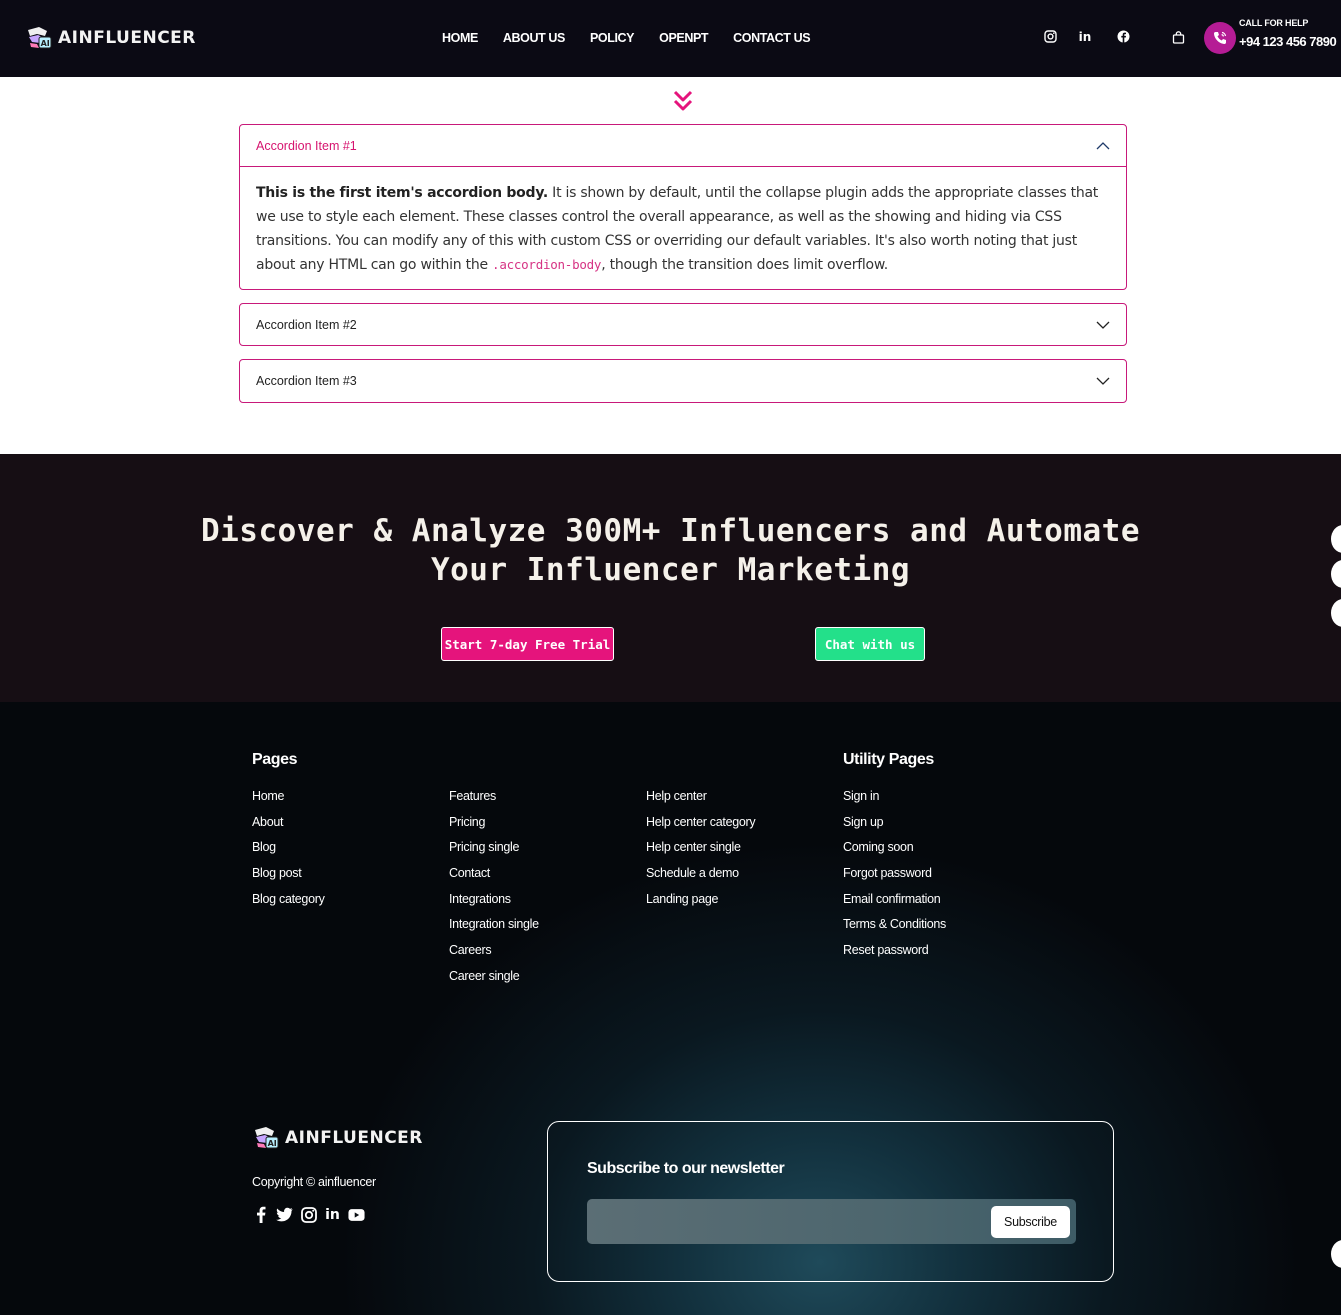  I want to click on accordion-item-2: Accordion Item #2, so click(683, 324).